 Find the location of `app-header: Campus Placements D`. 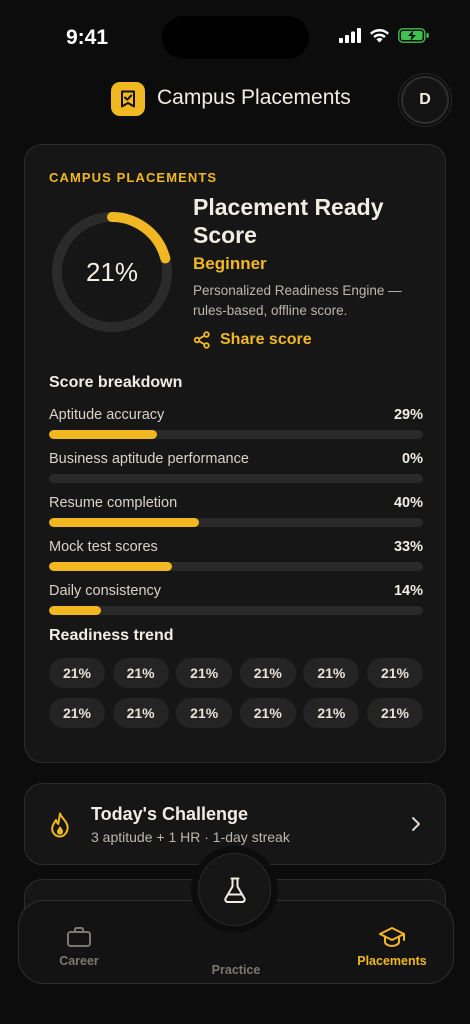

app-header: Campus Placements D is located at coordinates (235, 100).